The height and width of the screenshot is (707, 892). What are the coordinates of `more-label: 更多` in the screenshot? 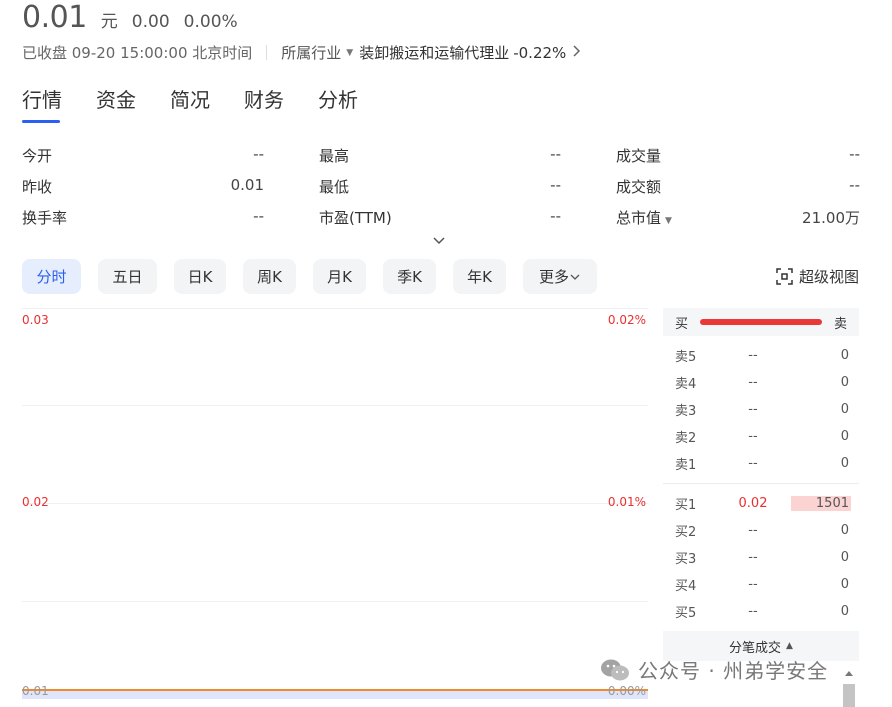 It's located at (554, 276).